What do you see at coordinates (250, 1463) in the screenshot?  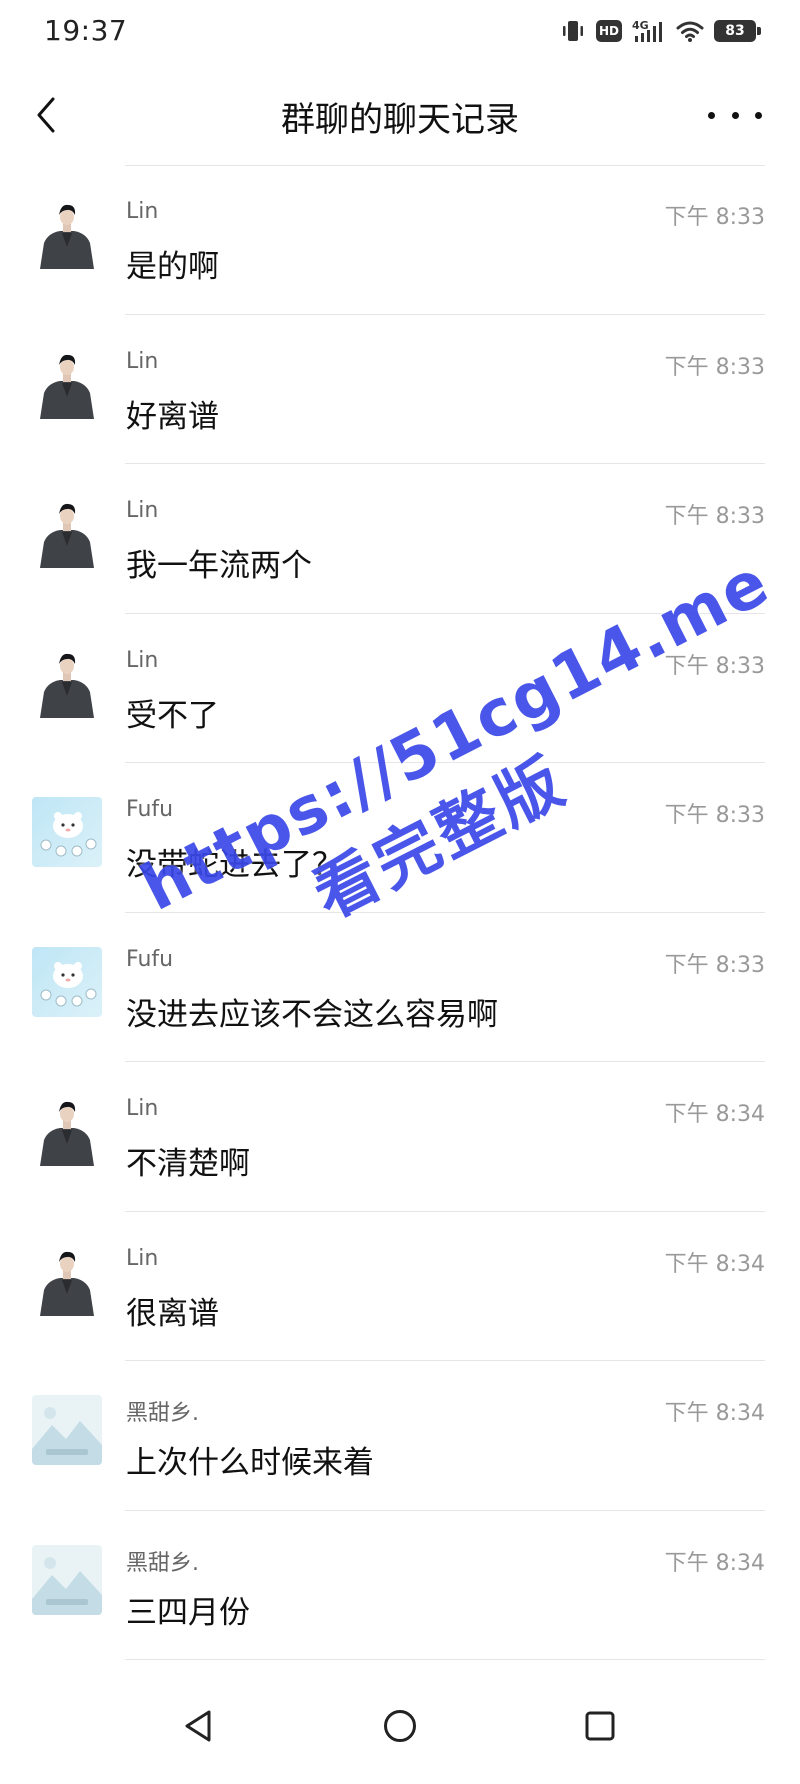 I see `message-text: 上次什么时候来着` at bounding box center [250, 1463].